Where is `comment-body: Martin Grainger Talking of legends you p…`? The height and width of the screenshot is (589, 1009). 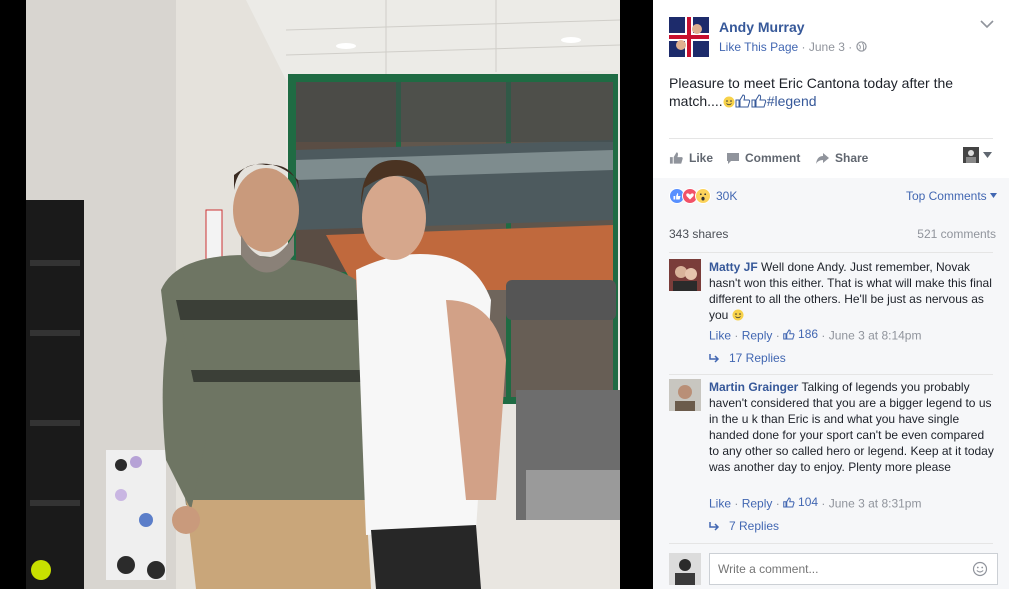
comment-body: Martin Grainger Talking of legends you p… is located at coordinates (853, 427).